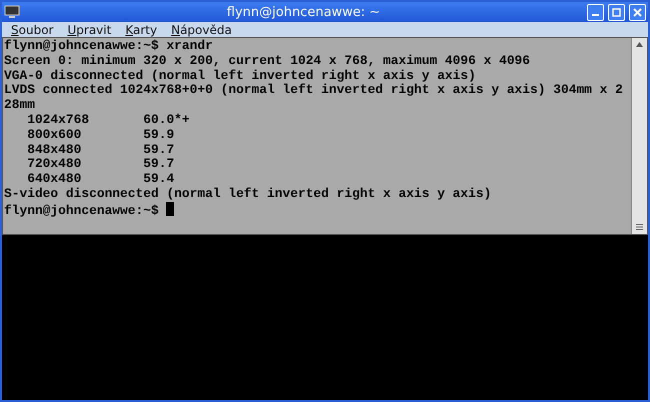 The image size is (650, 402). Describe the element at coordinates (12, 12) in the screenshot. I see `monitor-icon` at that location.